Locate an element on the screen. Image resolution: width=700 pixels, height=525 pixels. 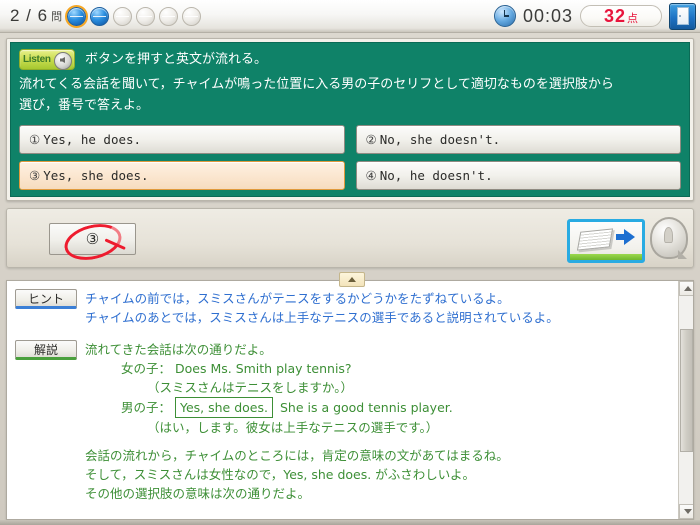
choice-1-text: Yes, he does. is located at coordinates (92, 139).